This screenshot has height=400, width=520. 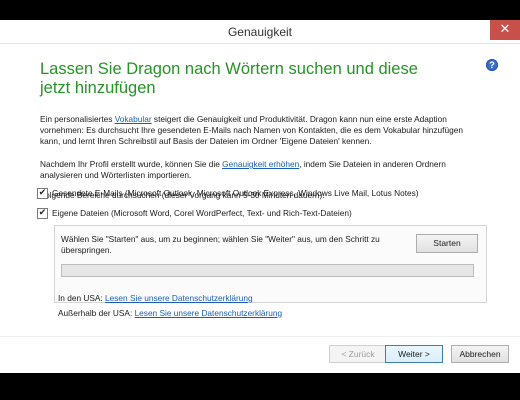 What do you see at coordinates (260, 164) in the screenshot?
I see `improve-accuracy-link: Genauigkeit erhöhen` at bounding box center [260, 164].